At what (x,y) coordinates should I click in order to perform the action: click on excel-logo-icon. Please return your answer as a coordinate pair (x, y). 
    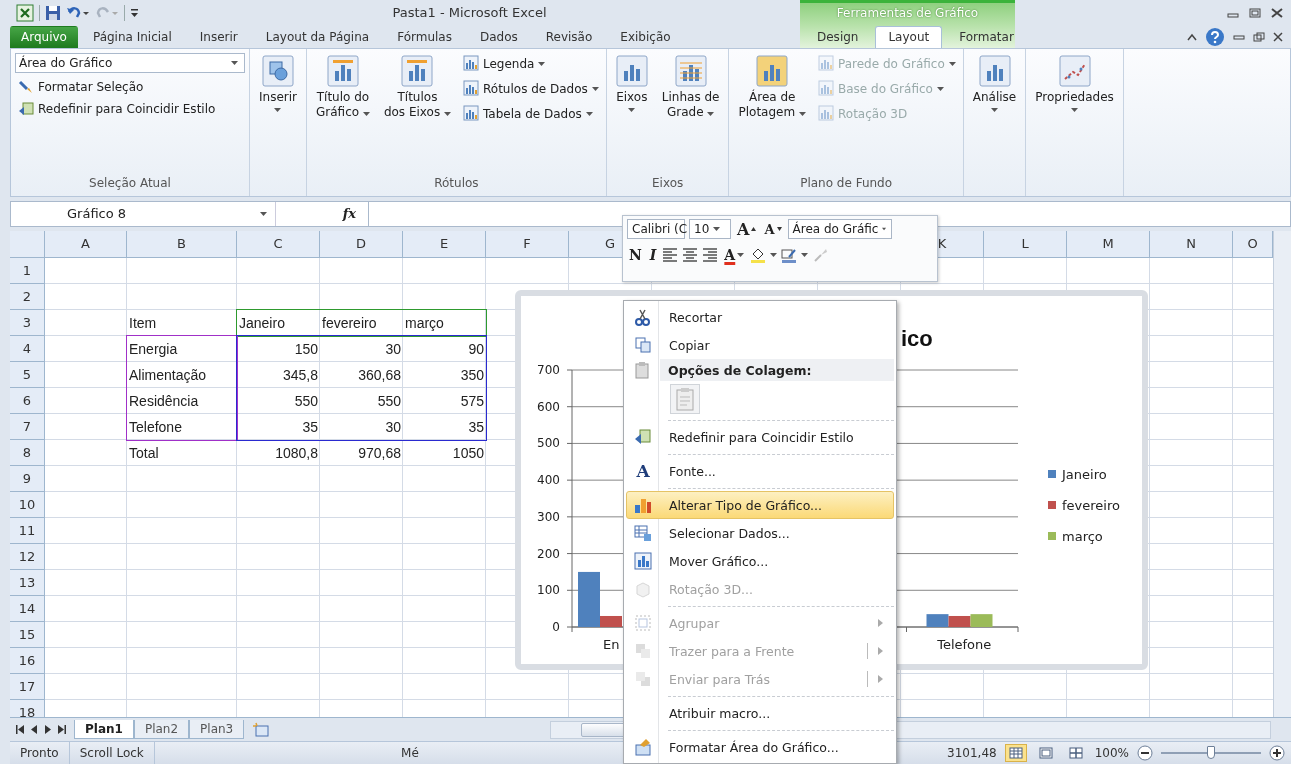
    Looking at the image, I should click on (25, 12).